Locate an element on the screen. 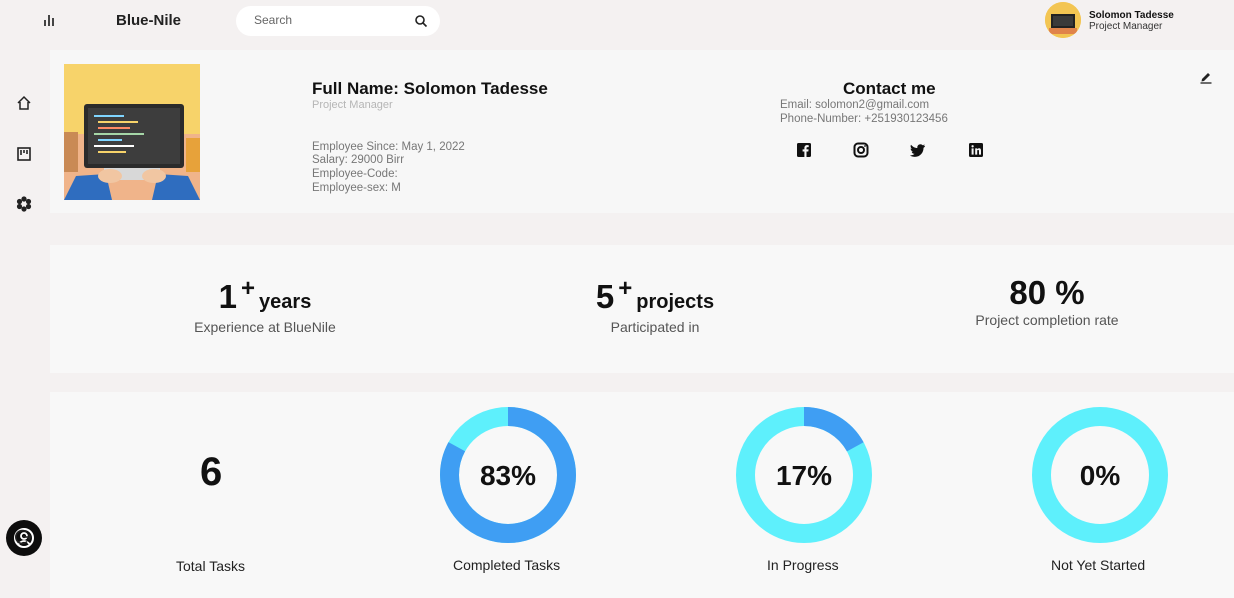 This screenshot has height=598, width=1234. projects-value: 5 is located at coordinates (605, 296).